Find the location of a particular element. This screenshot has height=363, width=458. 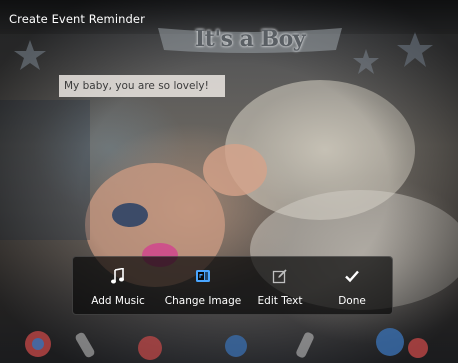

edit-text-label: Edit Text is located at coordinates (280, 301).